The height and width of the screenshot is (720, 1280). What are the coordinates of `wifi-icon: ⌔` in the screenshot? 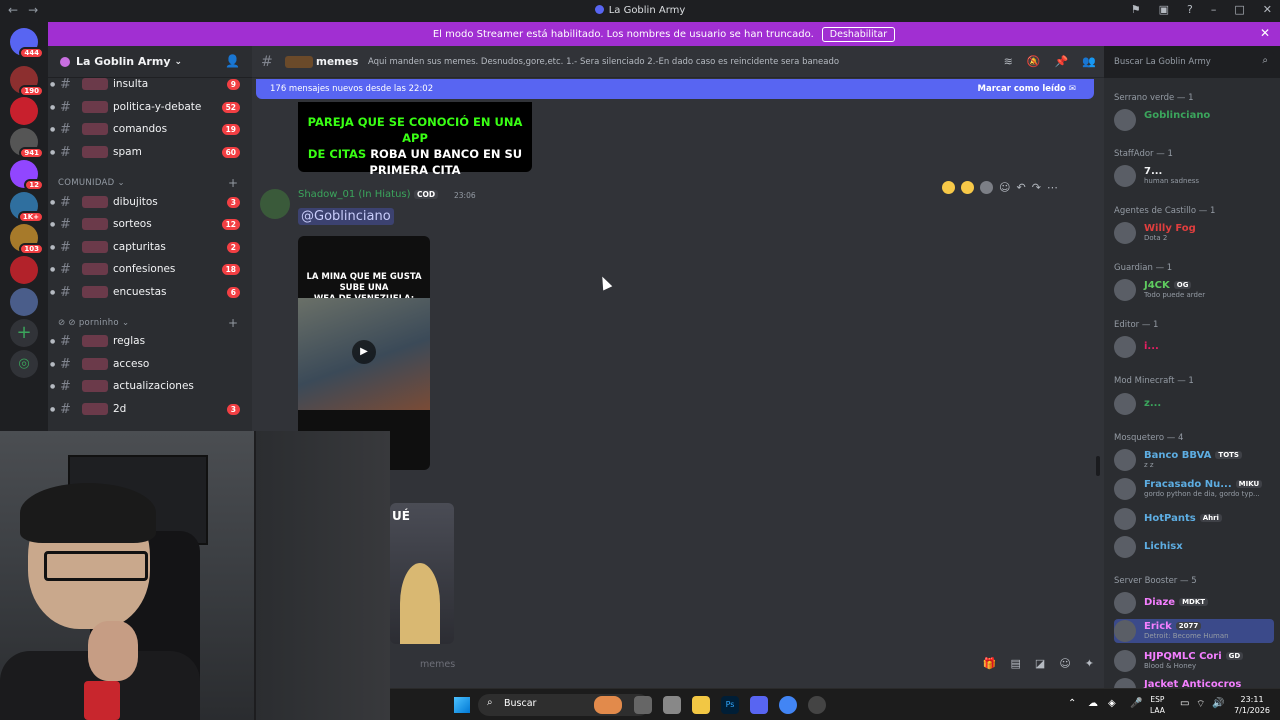 It's located at (1200, 704).